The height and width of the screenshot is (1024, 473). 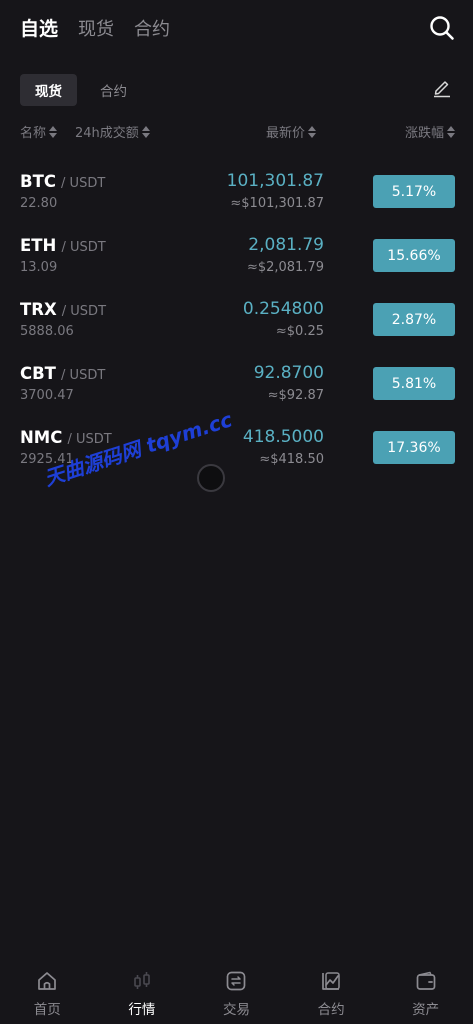 I want to click on tab-spot: 现货, so click(x=96, y=28).